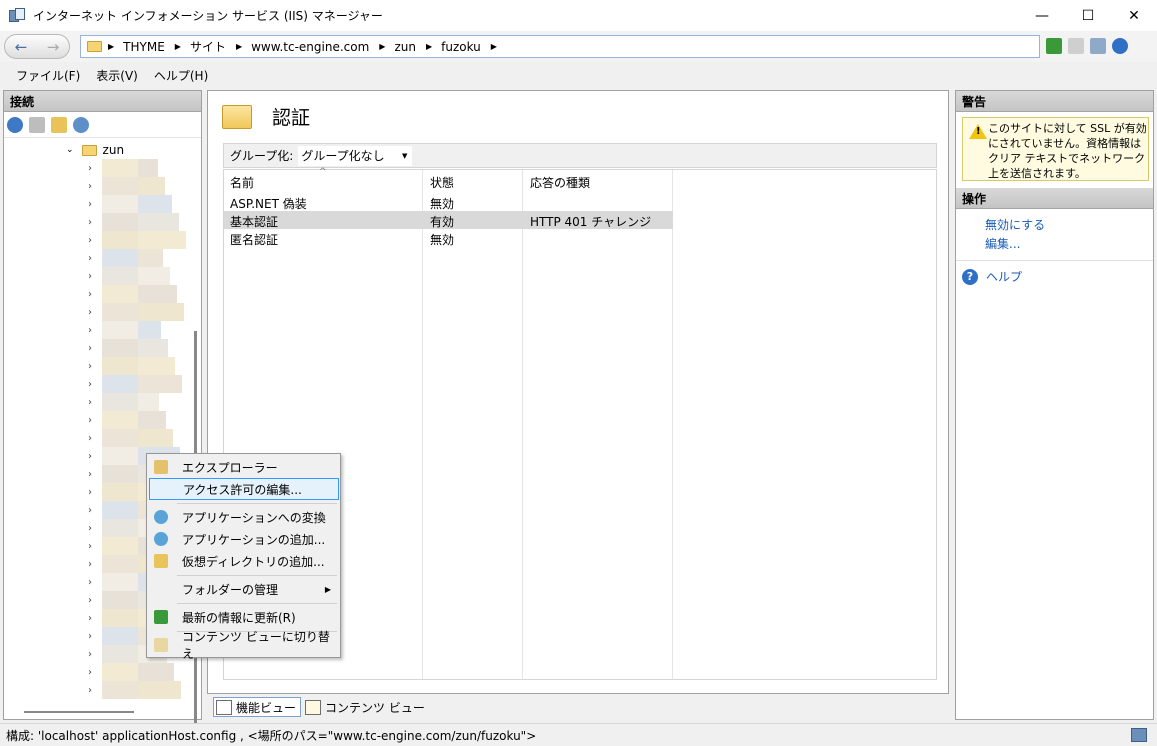 The image size is (1157, 746). What do you see at coordinates (244, 617) in the screenshot?
I see `menu-item-refresh: 最新の情報に更新(R)` at bounding box center [244, 617].